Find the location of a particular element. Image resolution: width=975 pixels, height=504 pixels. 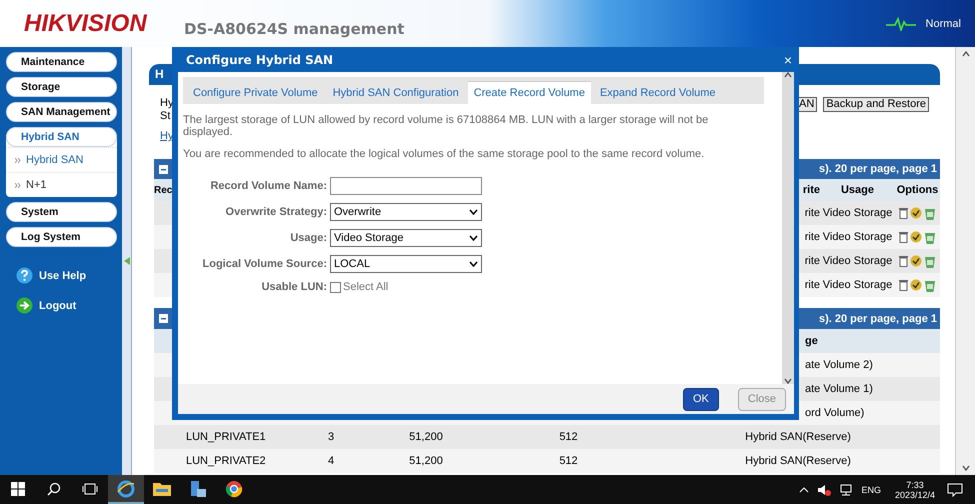

dropdown: Overwrite is located at coordinates (406, 212).